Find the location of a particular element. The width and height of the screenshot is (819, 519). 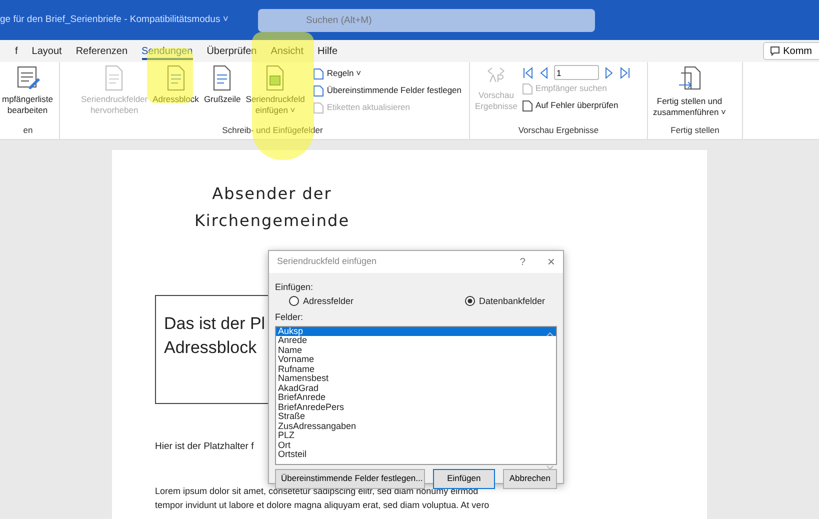

ribbon-button: Übereinstimmende Felder festlegen is located at coordinates (387, 90).